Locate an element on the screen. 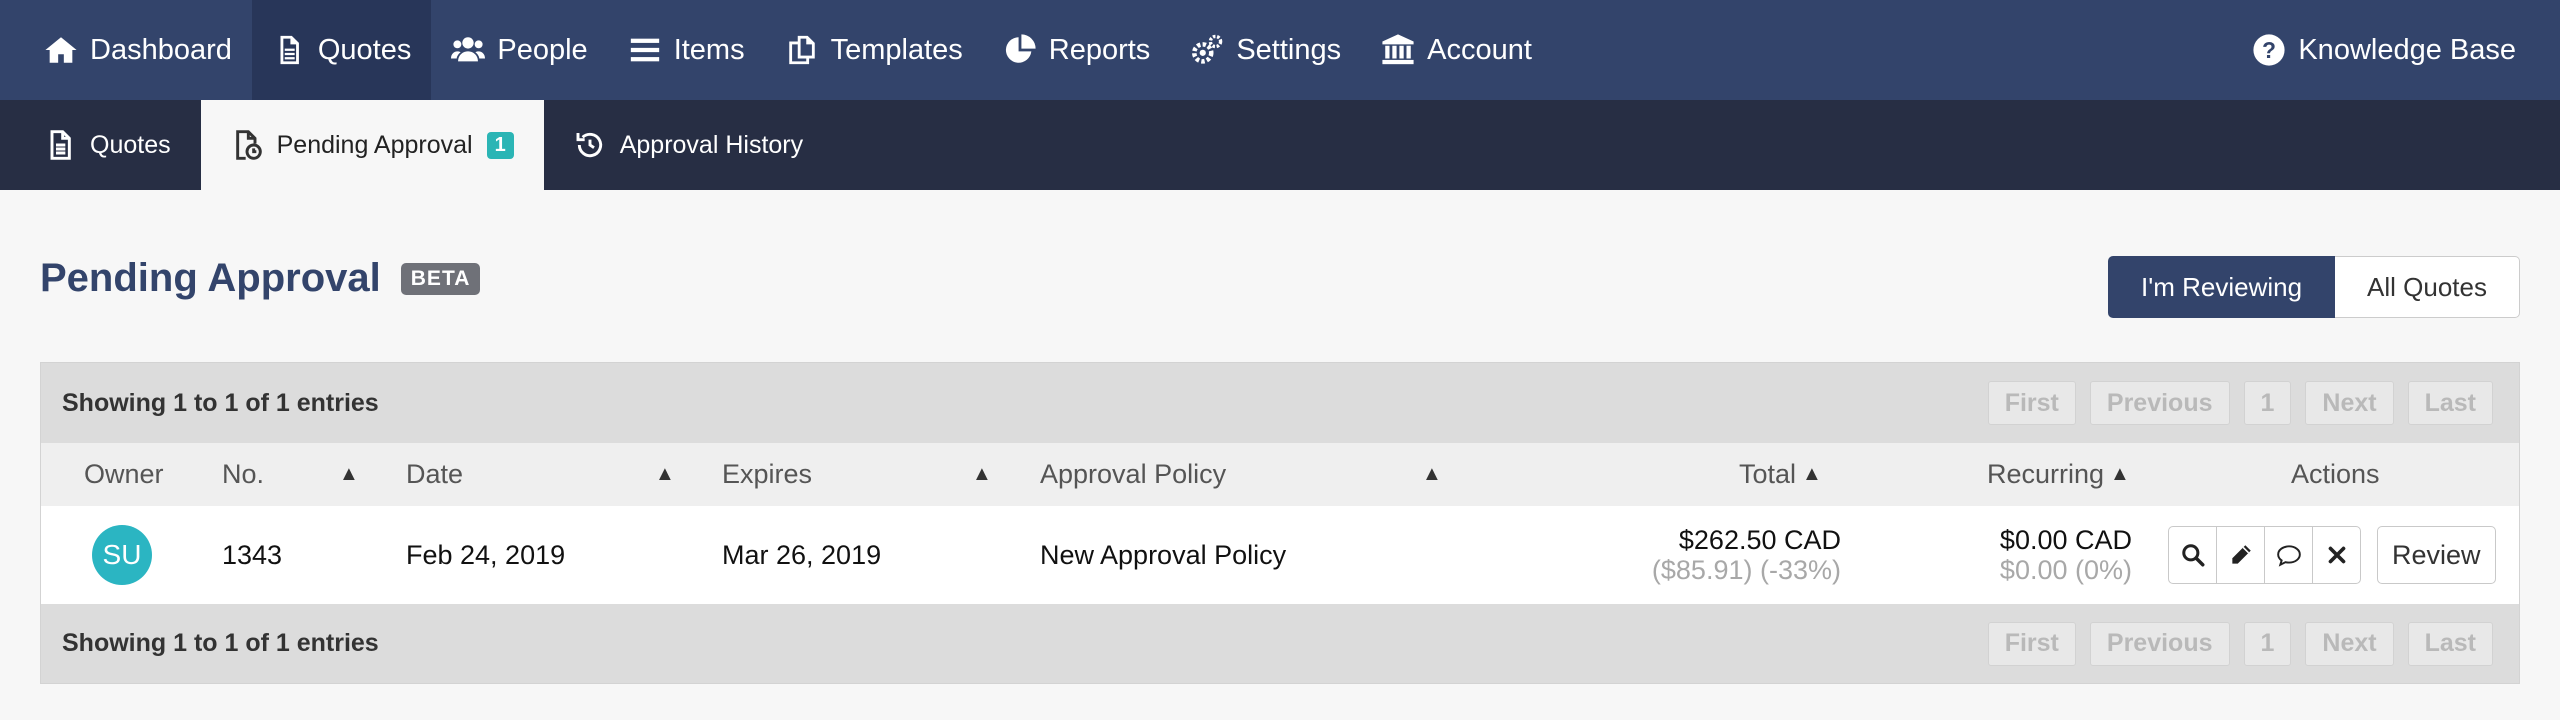 Image resolution: width=2560 pixels, height=720 pixels. action-buttons is located at coordinates (2264, 555).